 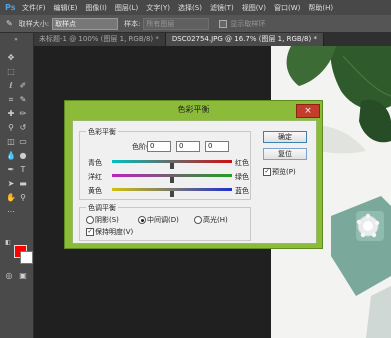 What do you see at coordinates (11, 170) in the screenshot?
I see `pen-tool-icon: ✒` at bounding box center [11, 170].